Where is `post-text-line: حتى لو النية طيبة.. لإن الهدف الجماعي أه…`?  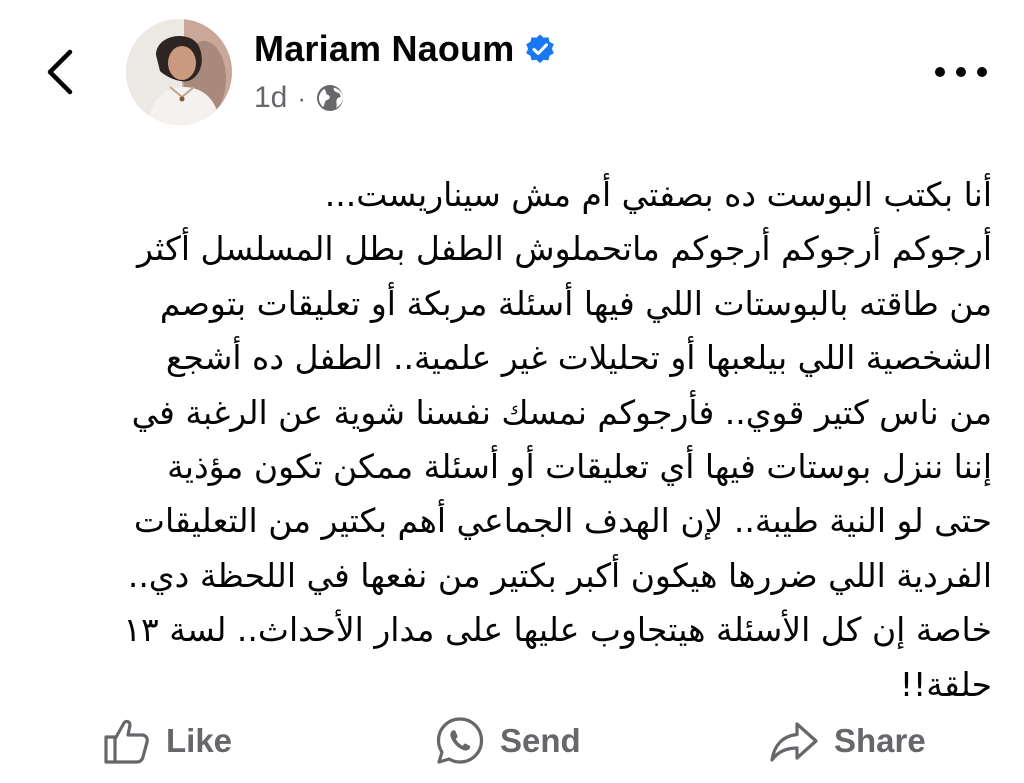
post-text-line: حتى لو النية طيبة.. لإن الهدف الجماعي أه… is located at coordinates (562, 521).